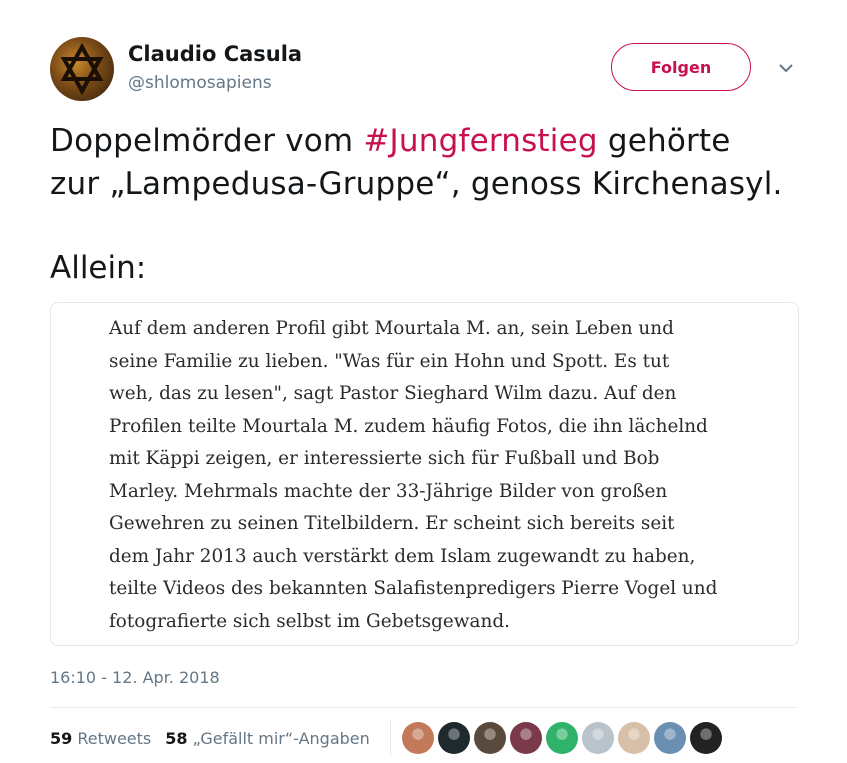 The image size is (847, 763). What do you see at coordinates (598, 738) in the screenshot?
I see `avatar-default-egg` at bounding box center [598, 738].